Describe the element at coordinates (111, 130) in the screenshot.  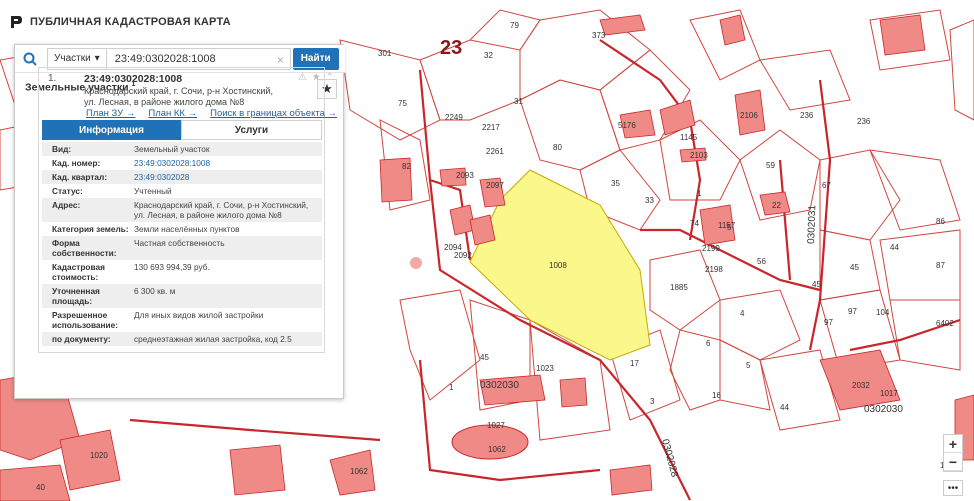
I see `tab-info: Информация` at that location.